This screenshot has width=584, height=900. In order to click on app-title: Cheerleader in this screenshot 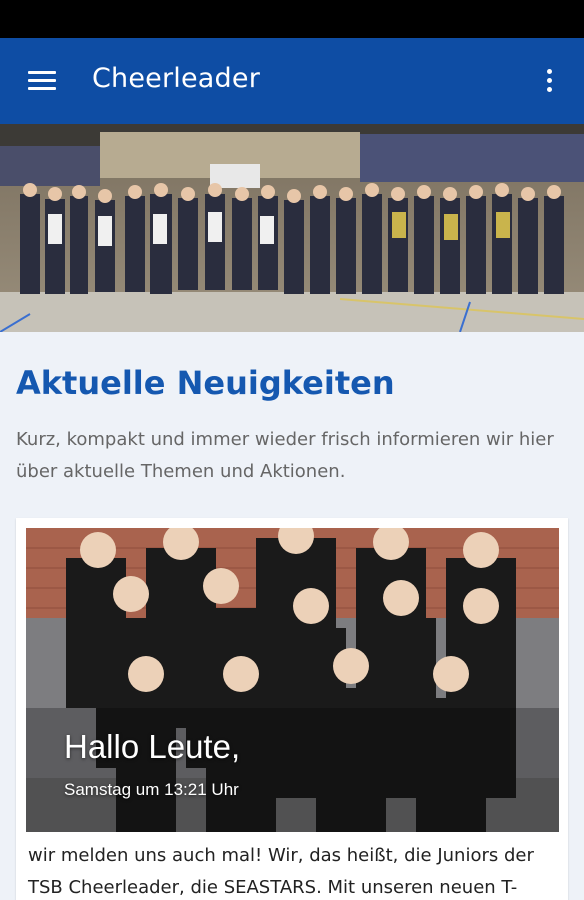, I will do `click(176, 78)`.